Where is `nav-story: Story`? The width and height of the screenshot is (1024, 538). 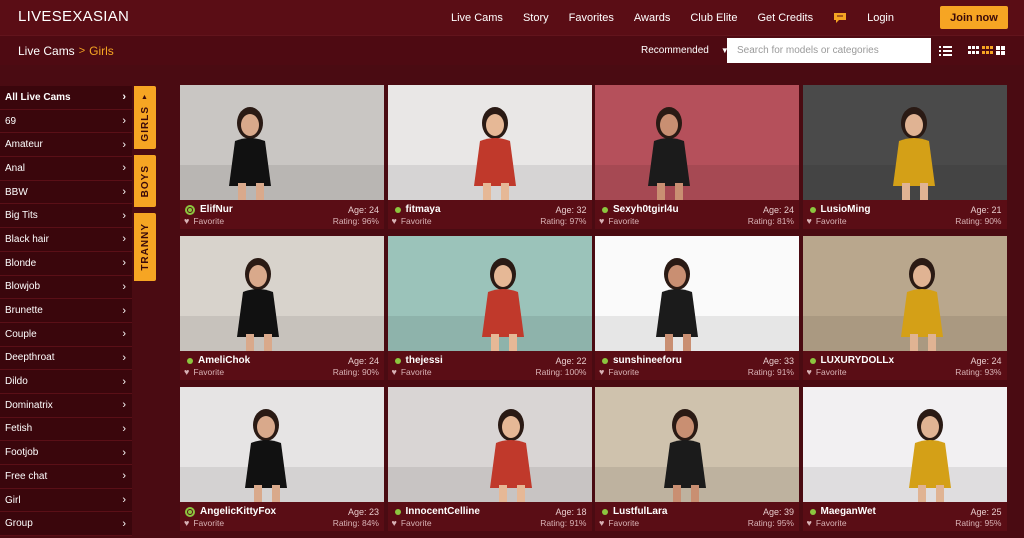 nav-story: Story is located at coordinates (536, 18).